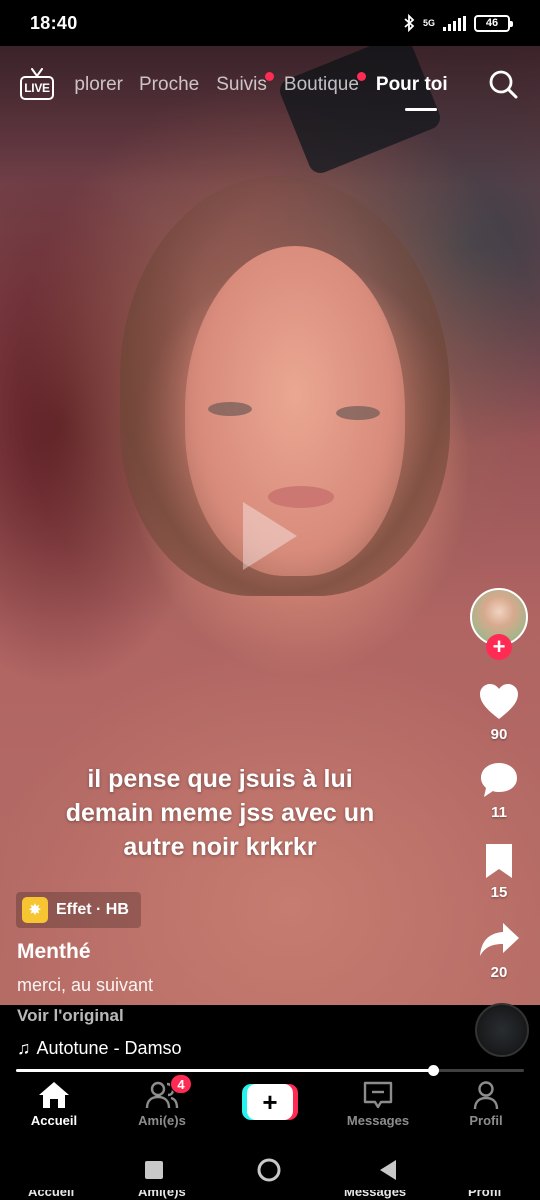 Image resolution: width=540 pixels, height=1200 pixels. I want to click on tab-suivis: Suivis, so click(245, 84).